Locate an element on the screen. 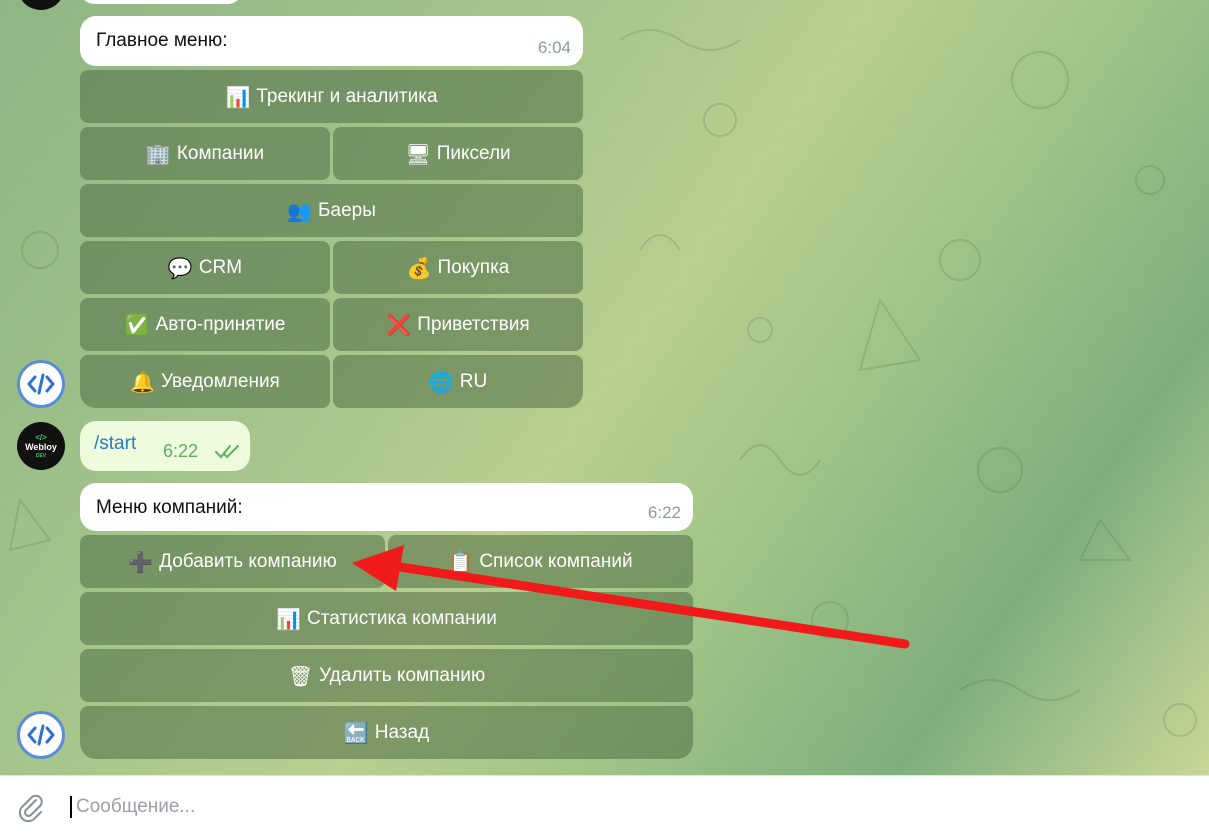 The height and width of the screenshot is (834, 1209). avatar-subtext: DEV is located at coordinates (41, 455).